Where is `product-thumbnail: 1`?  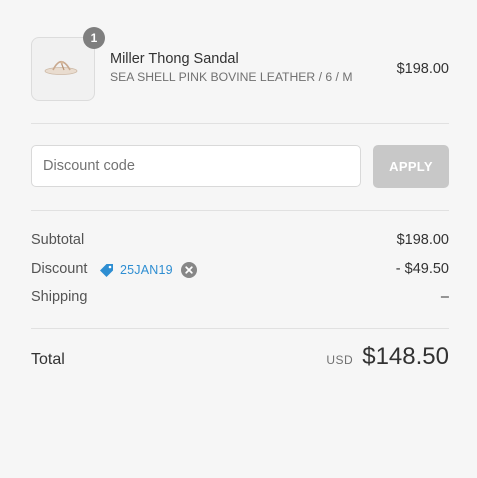 product-thumbnail: 1 is located at coordinates (68, 64).